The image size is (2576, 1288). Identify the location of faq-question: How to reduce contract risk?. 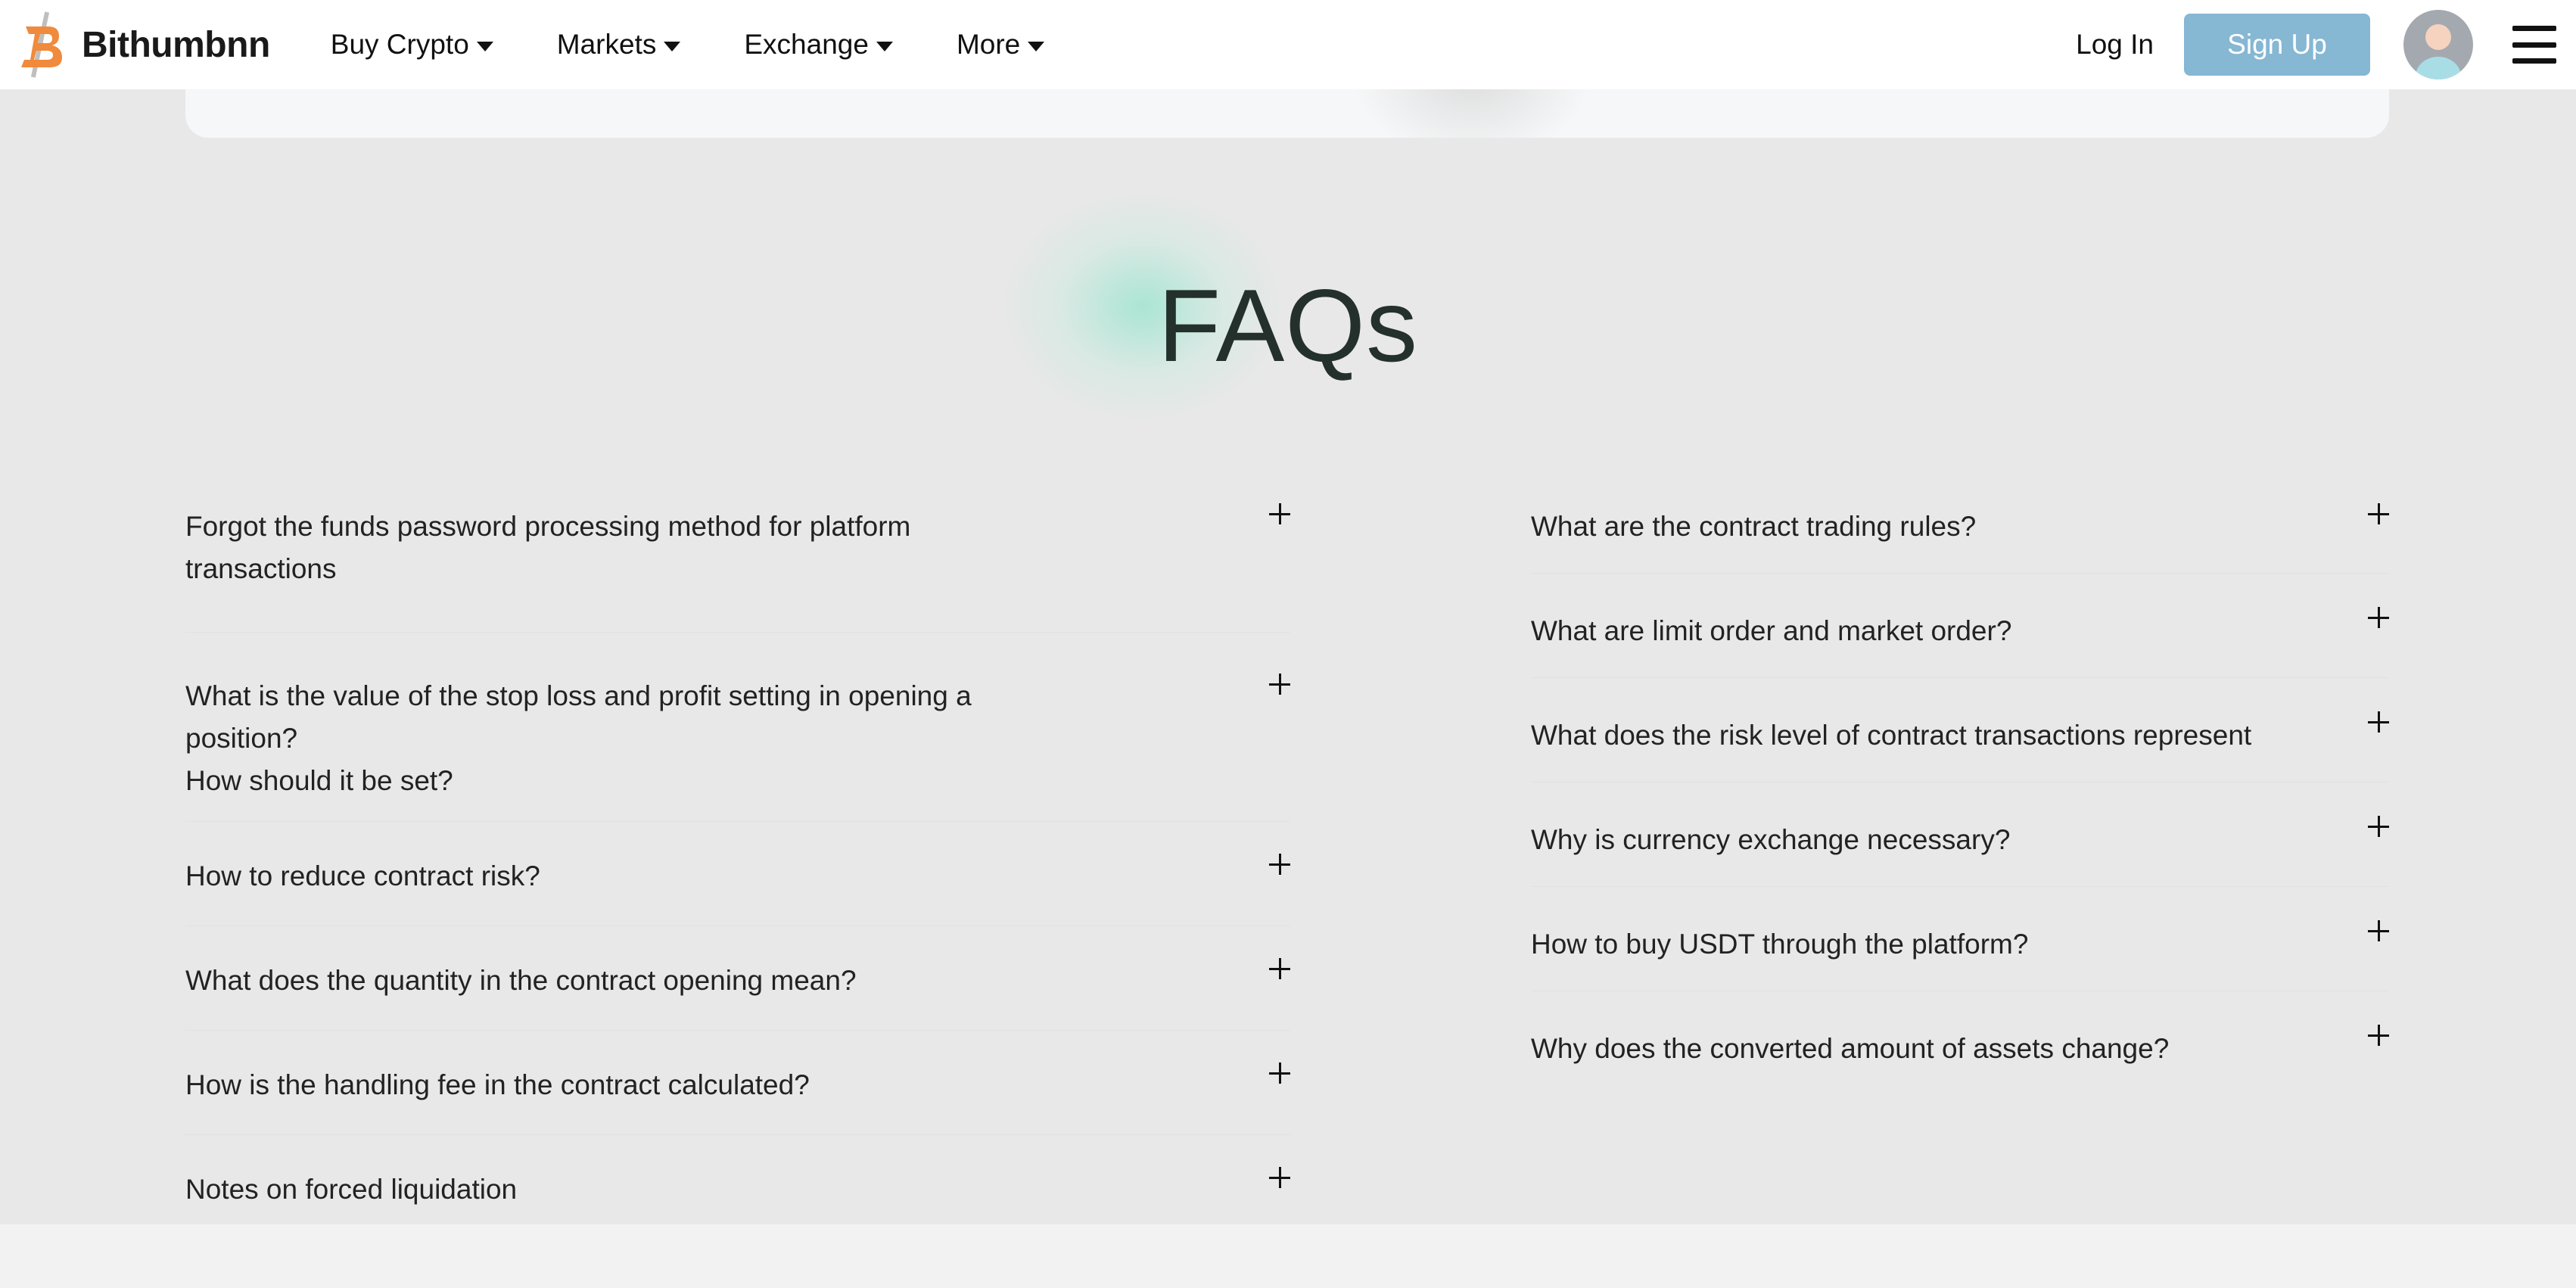
(362, 875).